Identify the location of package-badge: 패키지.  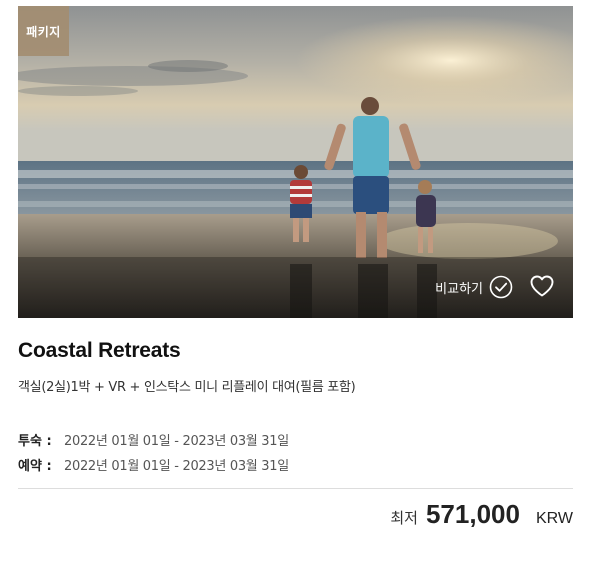
(43, 31).